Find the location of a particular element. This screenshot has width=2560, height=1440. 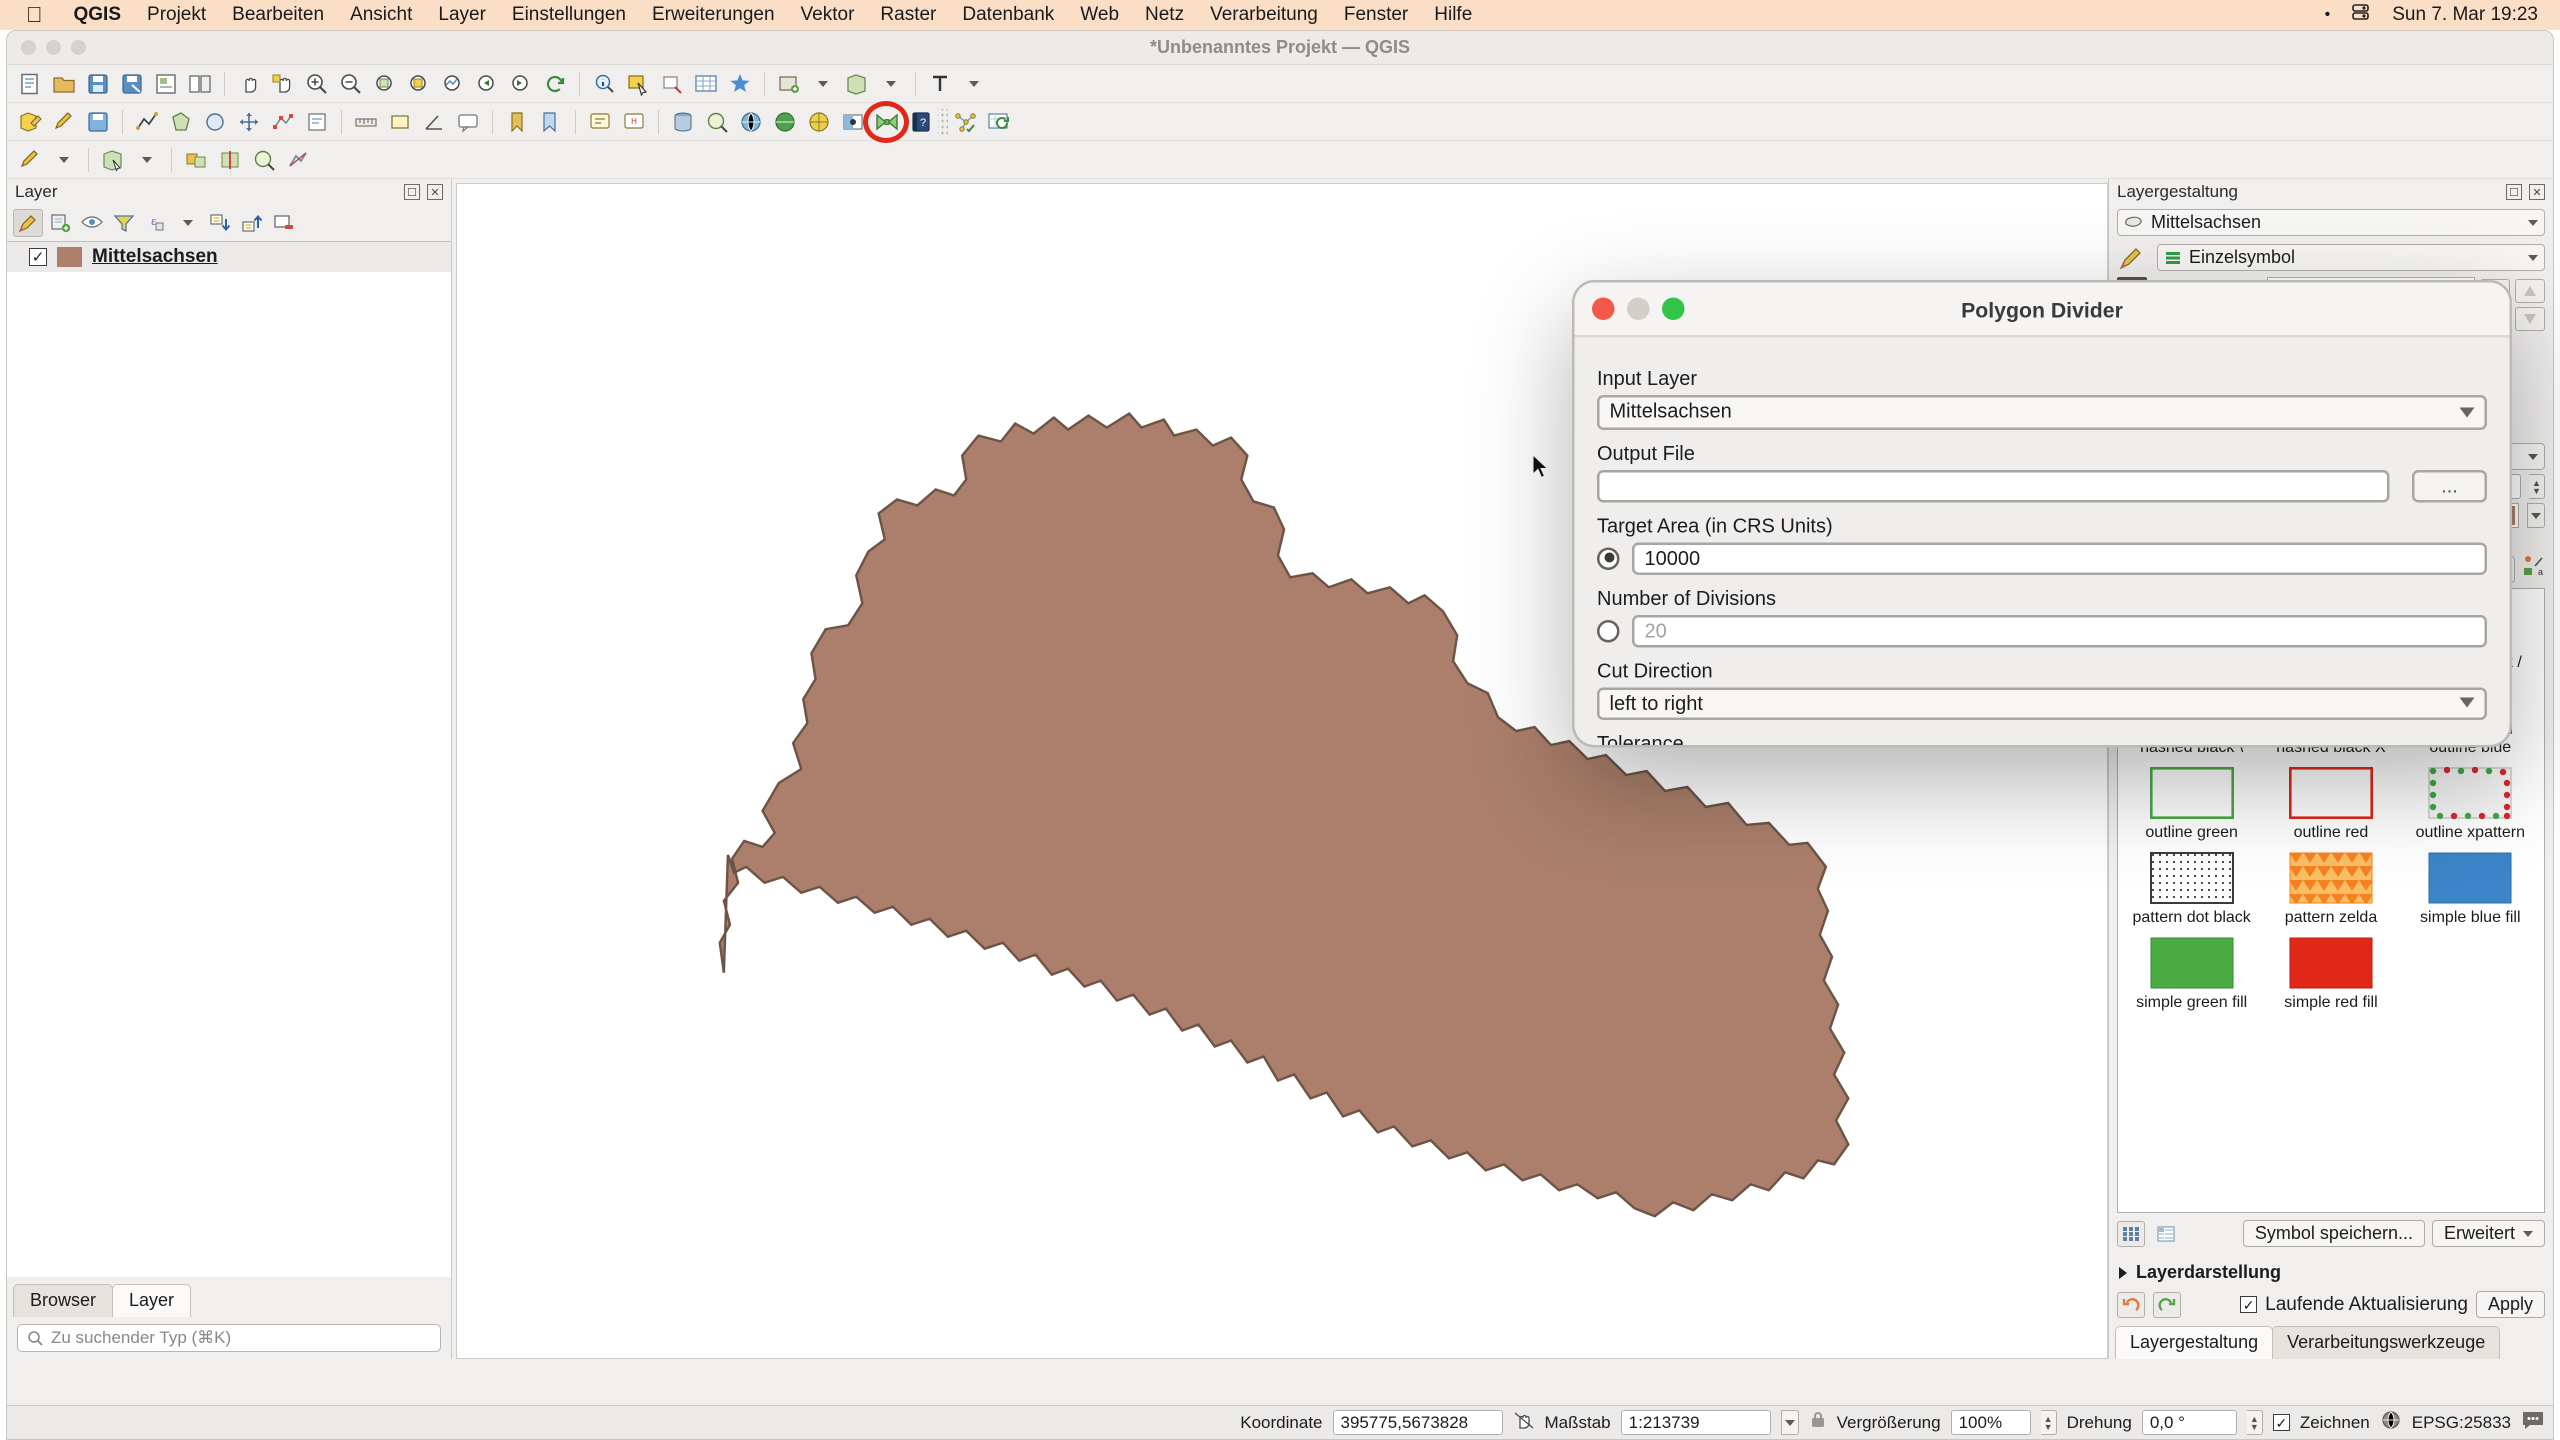

merge-features-icon is located at coordinates (196, 160).